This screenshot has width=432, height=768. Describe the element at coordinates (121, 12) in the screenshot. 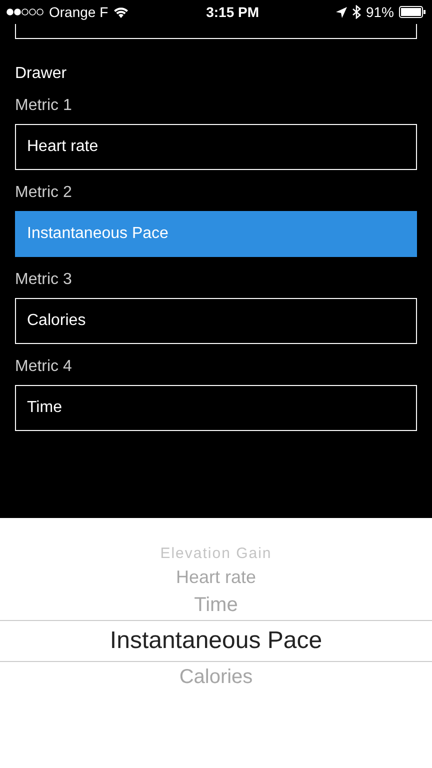

I see `wifi-icon` at that location.